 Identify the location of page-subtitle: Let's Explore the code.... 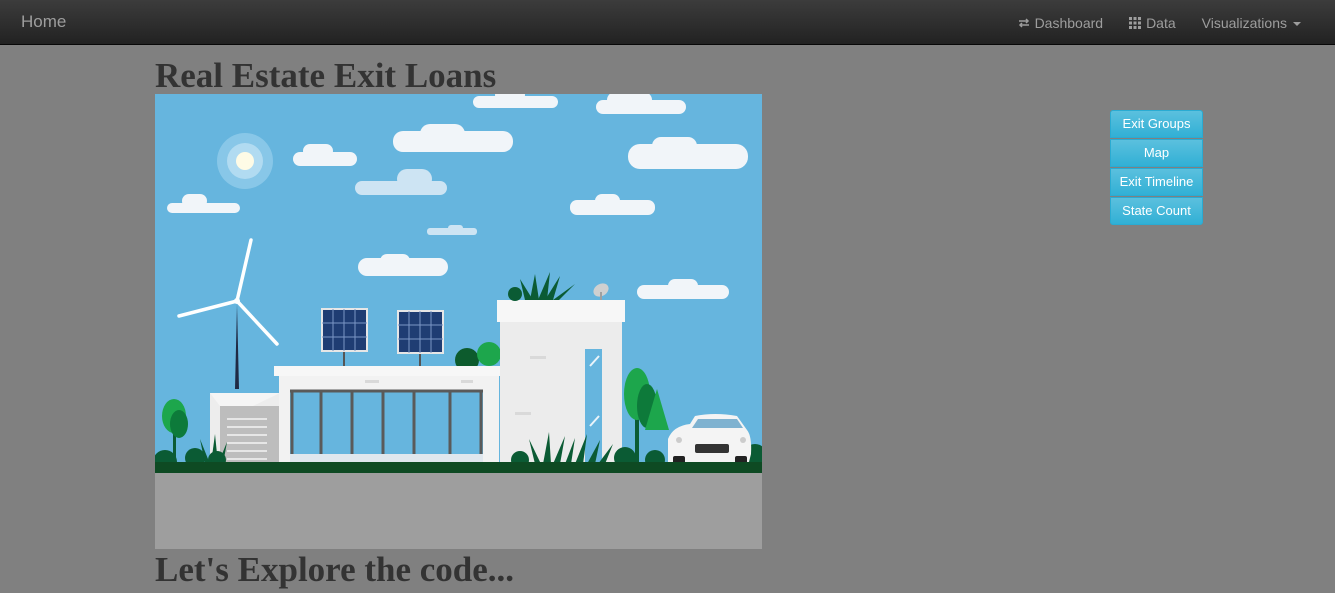
(335, 569).